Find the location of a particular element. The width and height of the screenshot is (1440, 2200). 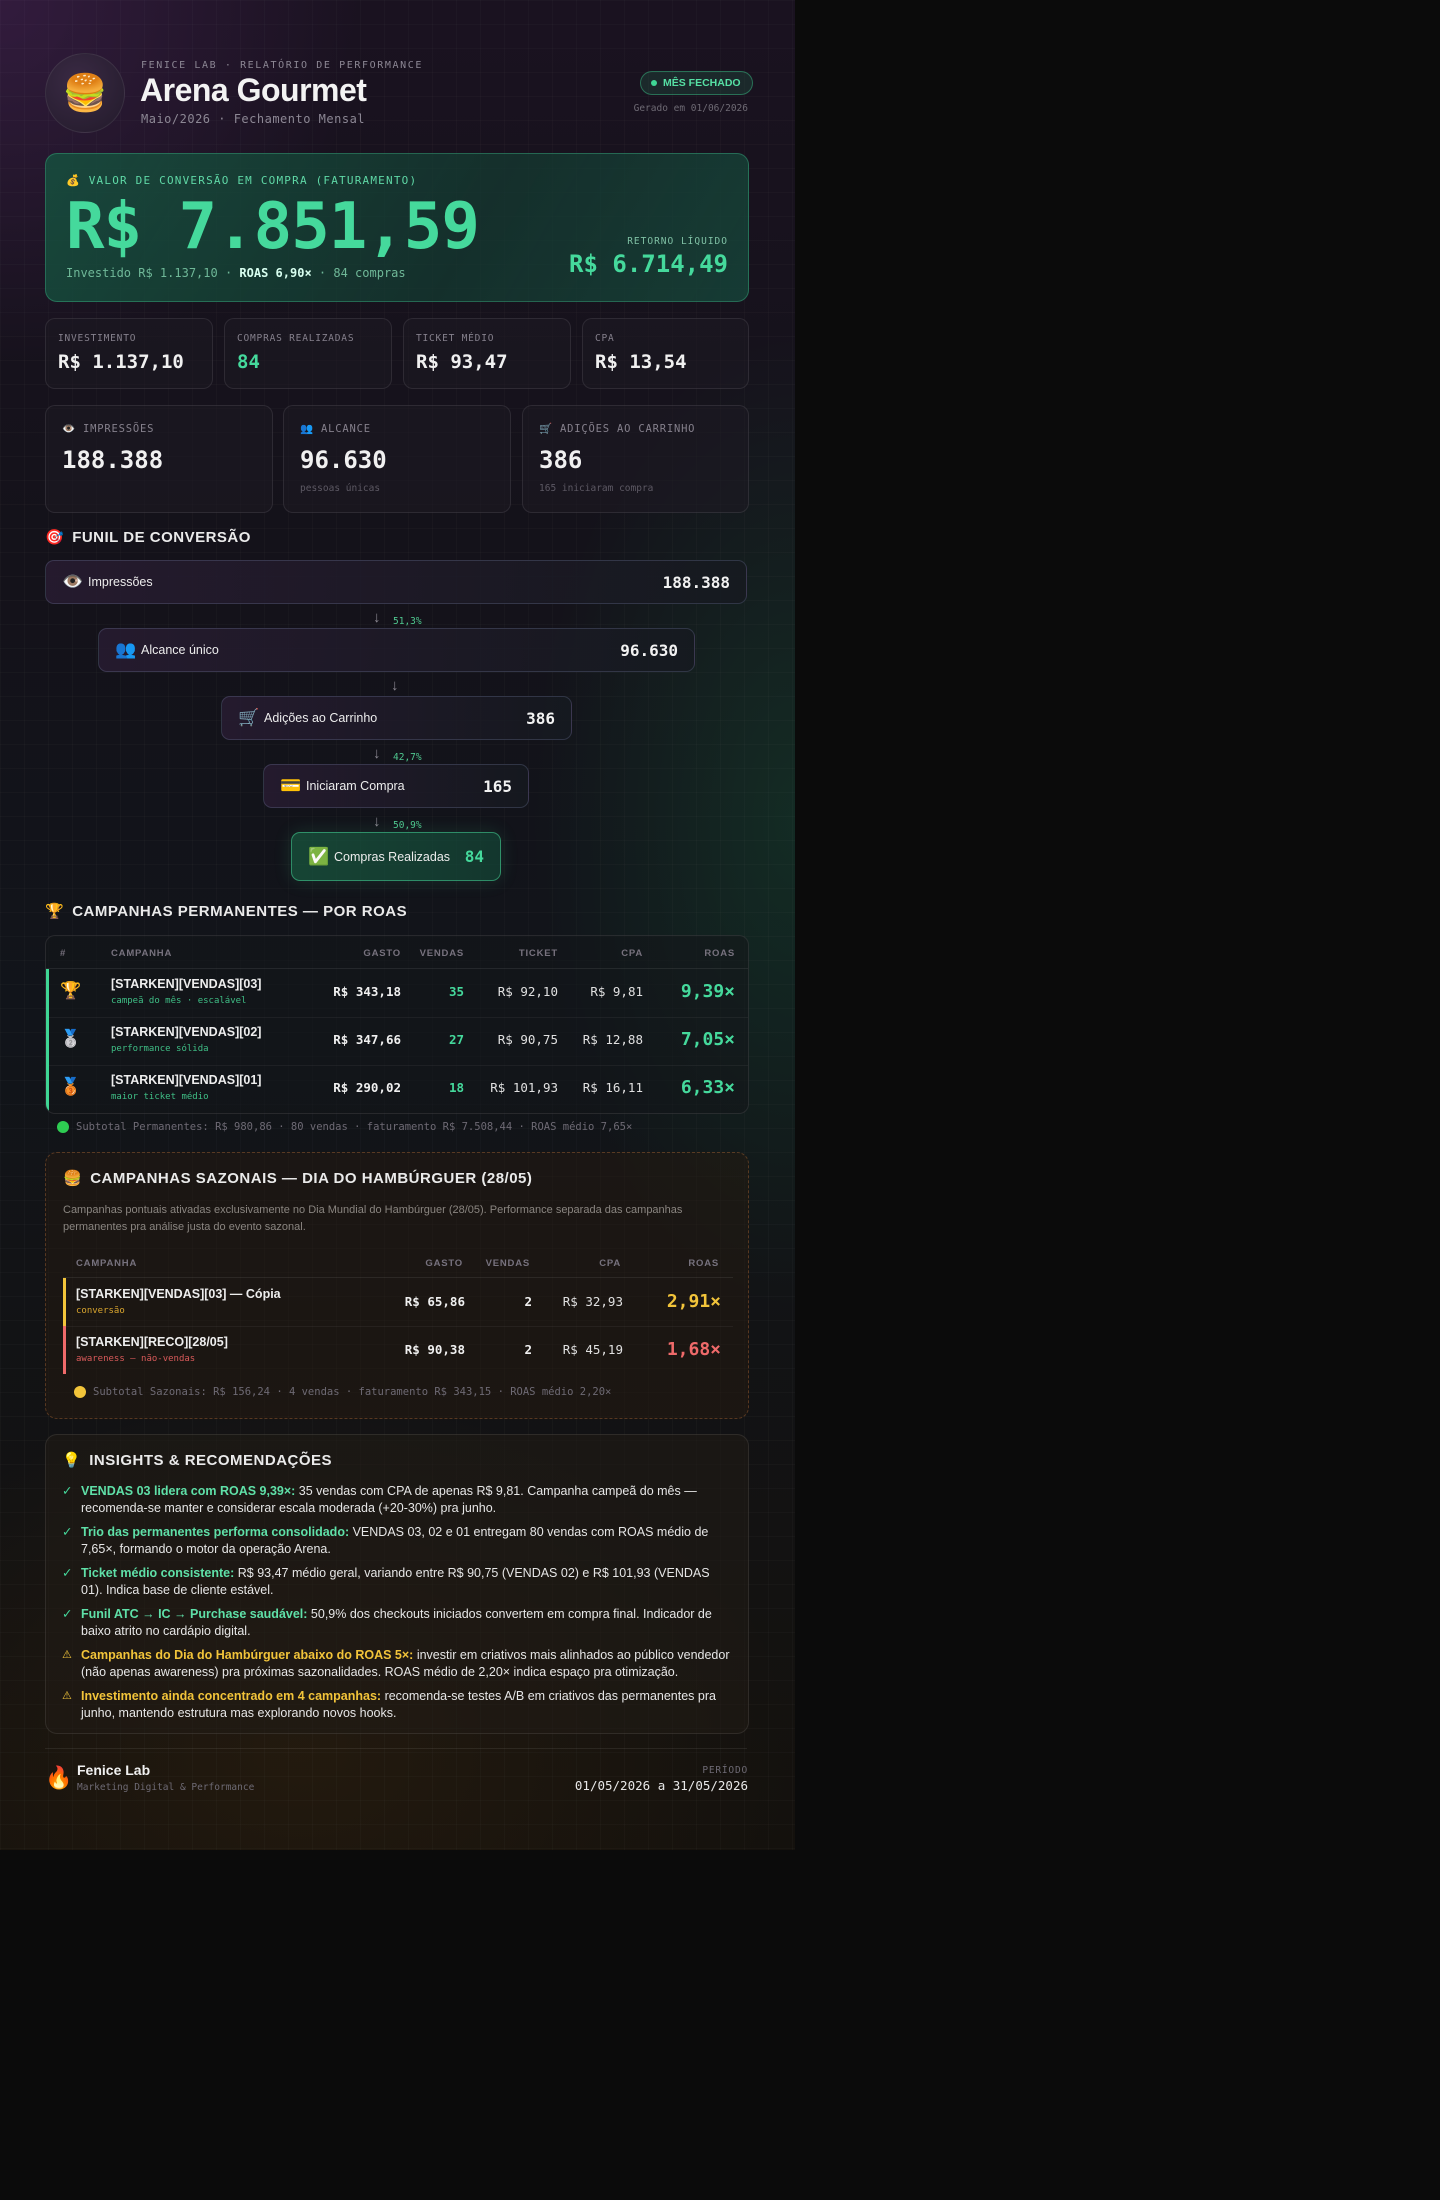

warning-icon: ⚠ is located at coordinates (67, 1655).